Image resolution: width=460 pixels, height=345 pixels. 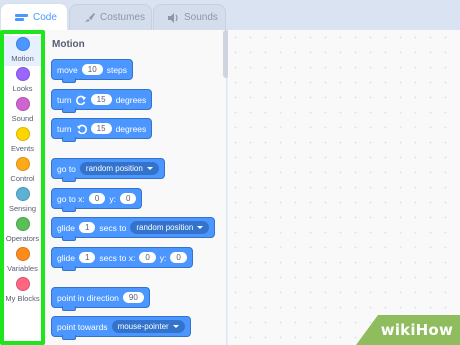 I want to click on direction-input: 90, so click(x=133, y=297).